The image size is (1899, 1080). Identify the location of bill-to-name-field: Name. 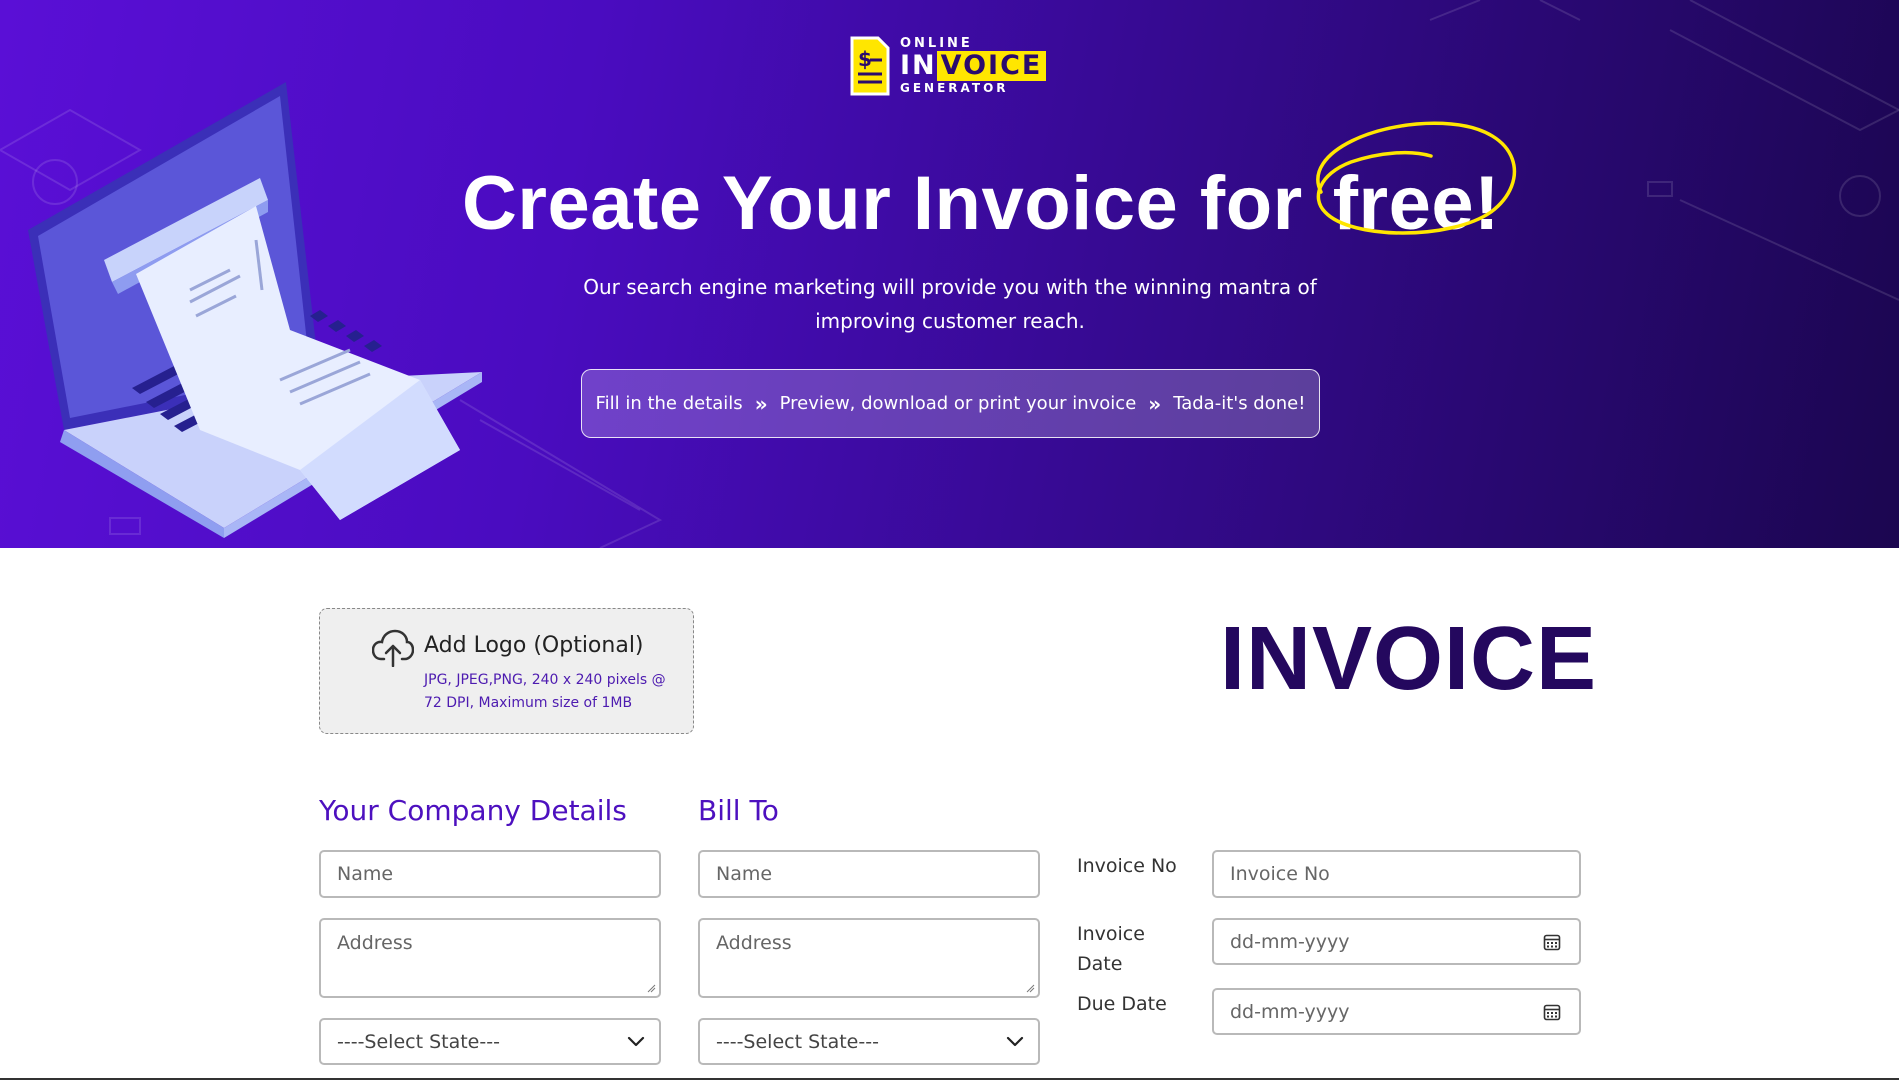
(869, 874).